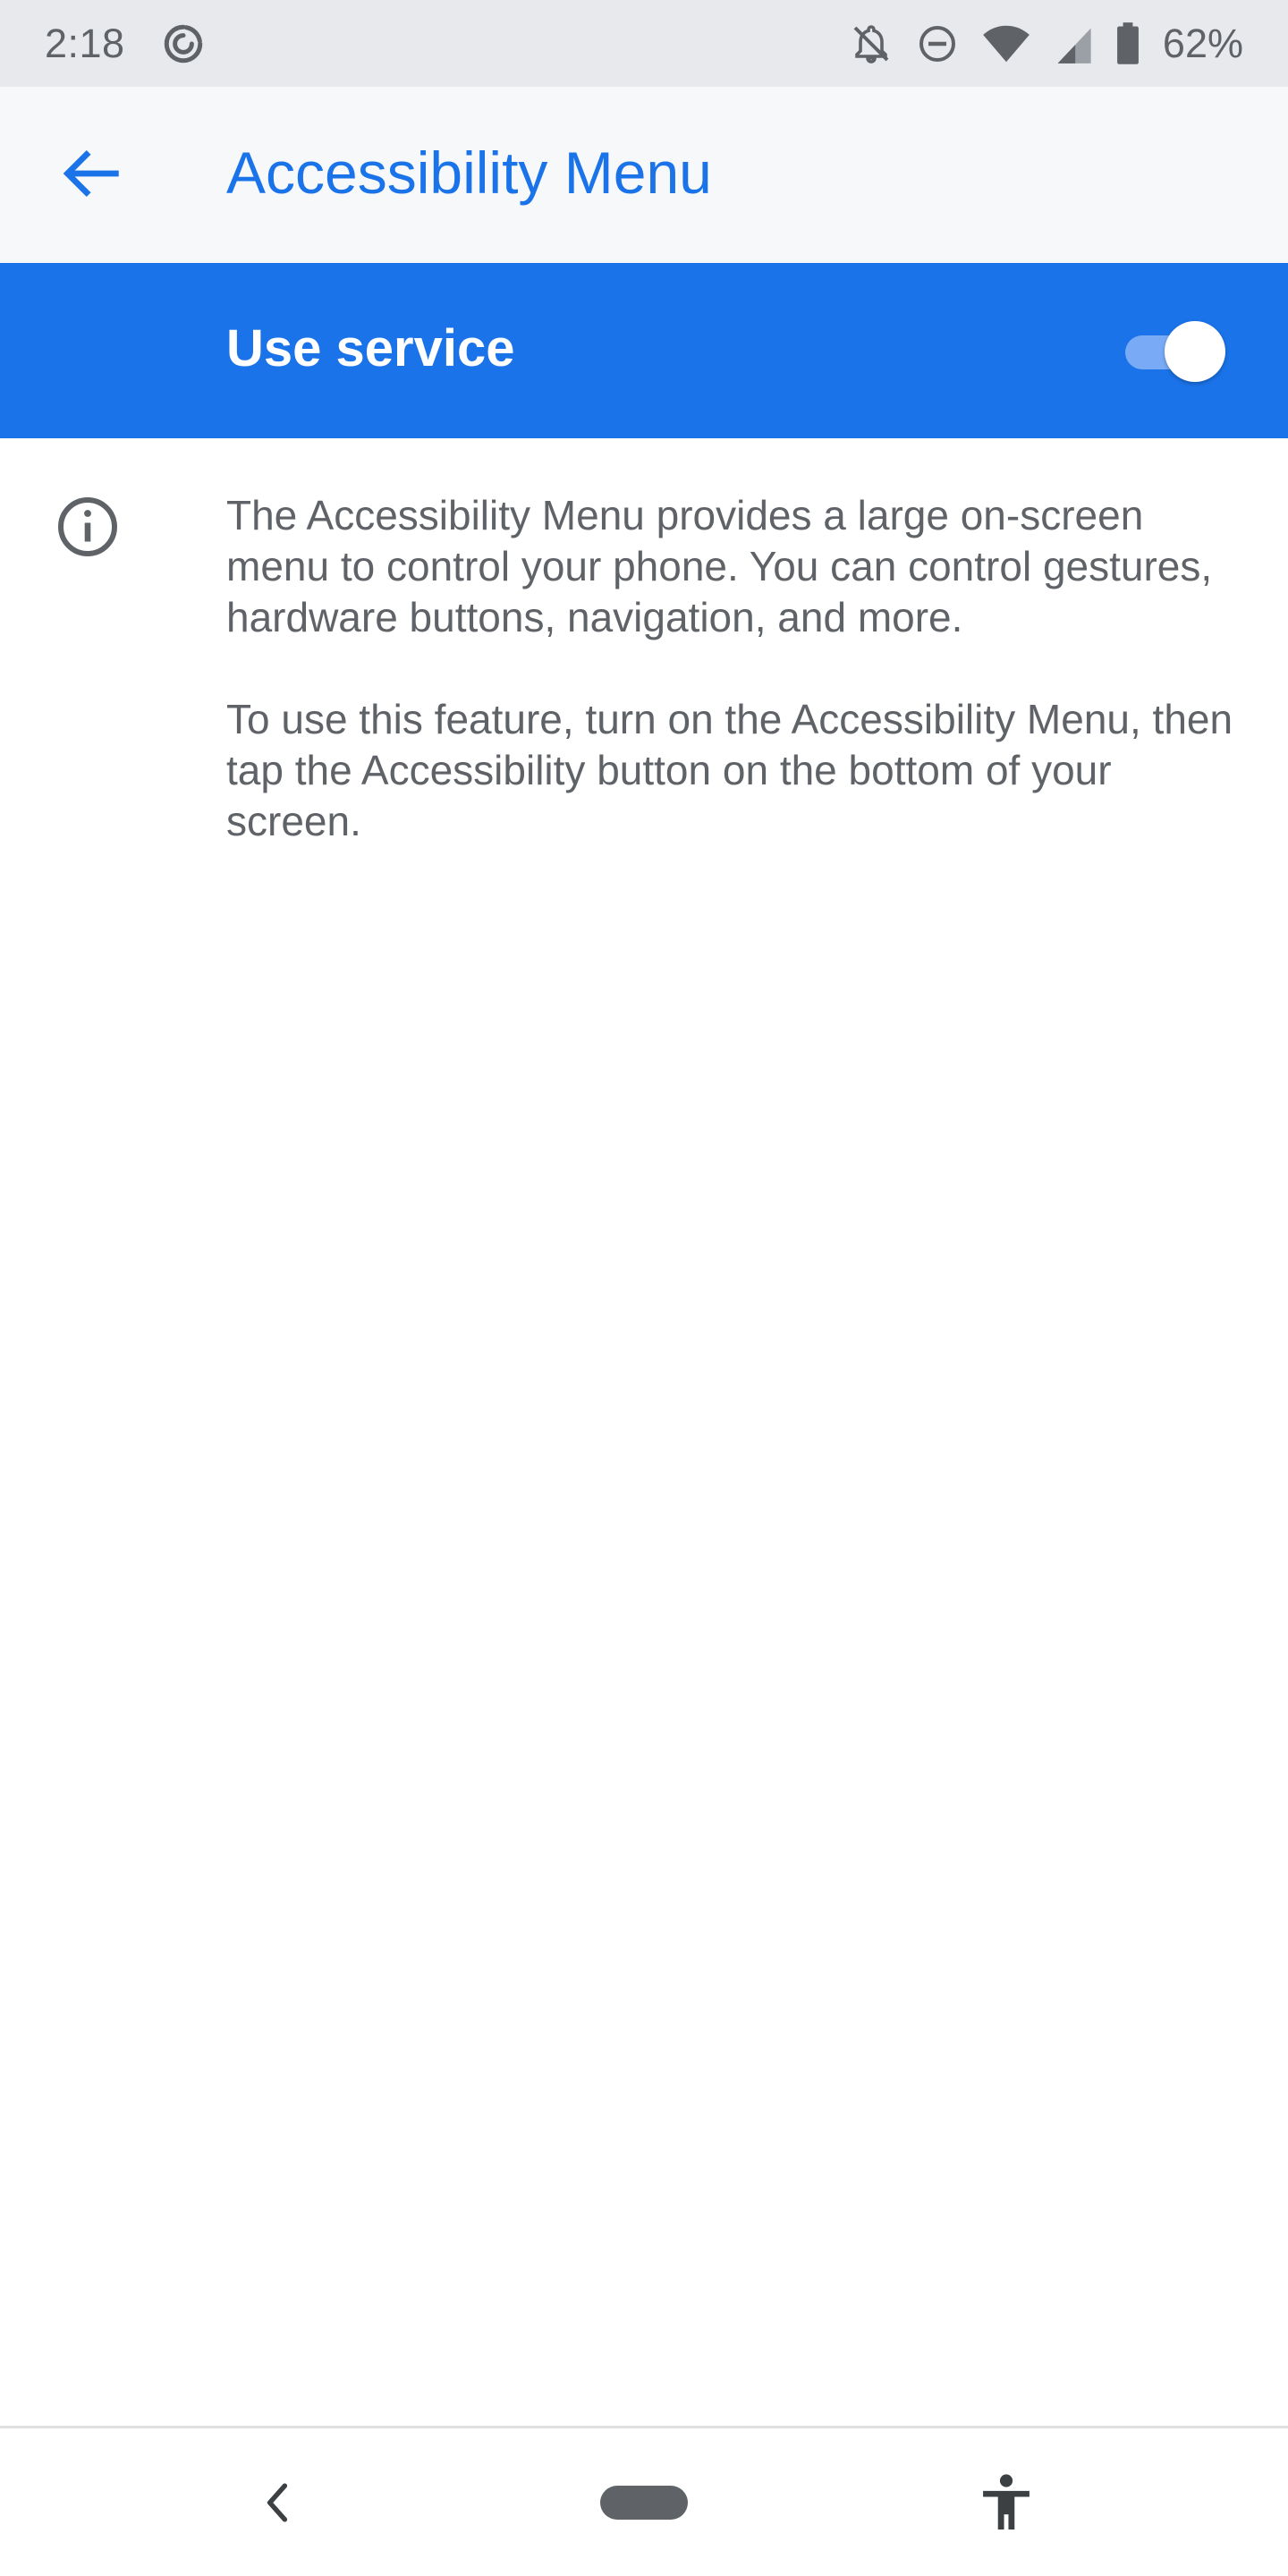  What do you see at coordinates (1128, 43) in the screenshot?
I see `battery-icon` at bounding box center [1128, 43].